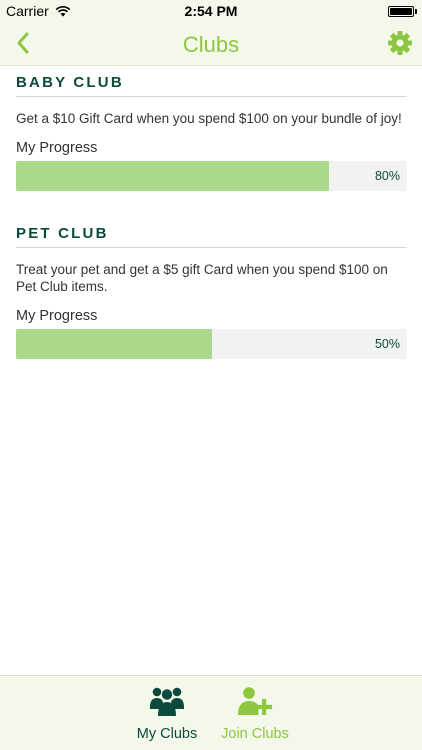 This screenshot has width=422, height=750. What do you see at coordinates (255, 701) in the screenshot?
I see `add-user-icon` at bounding box center [255, 701].